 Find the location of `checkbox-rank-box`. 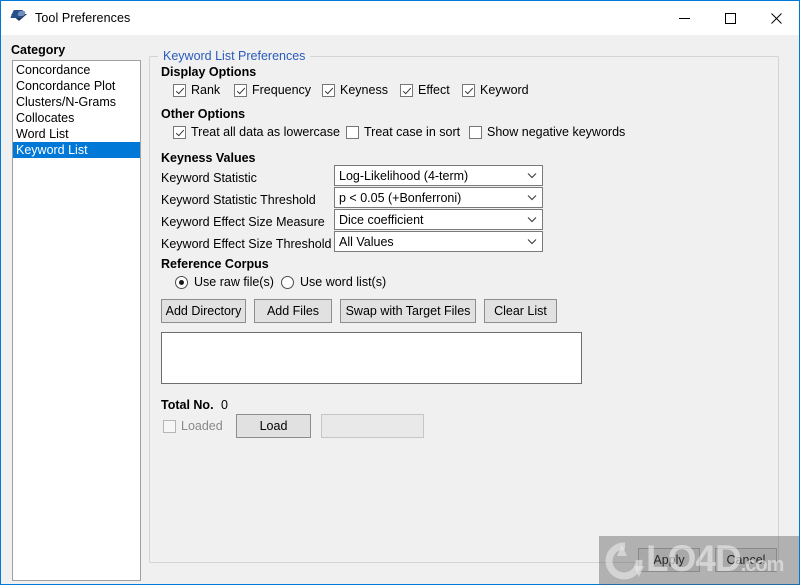

checkbox-rank-box is located at coordinates (179, 90).